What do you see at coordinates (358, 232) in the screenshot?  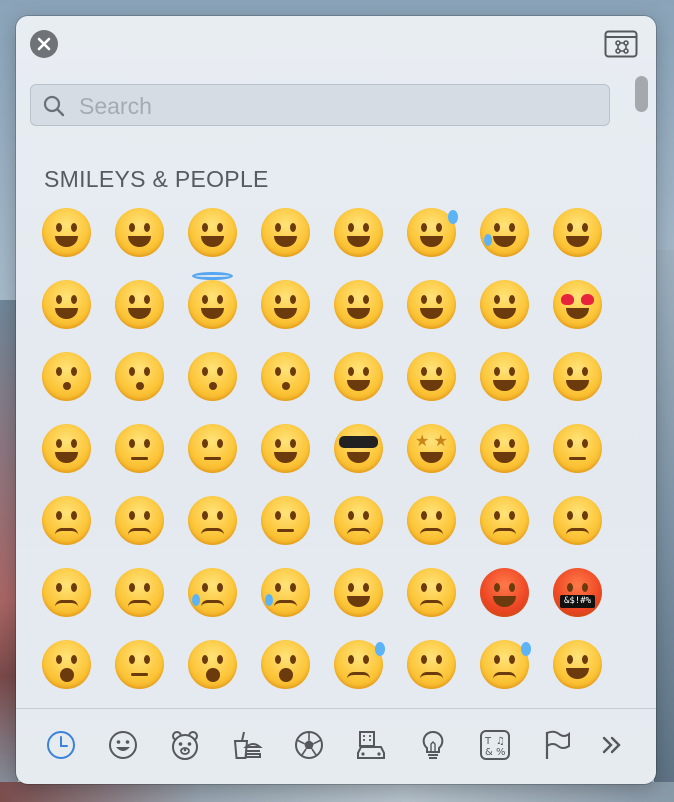 I see `emoji-grinning-squinting-face` at bounding box center [358, 232].